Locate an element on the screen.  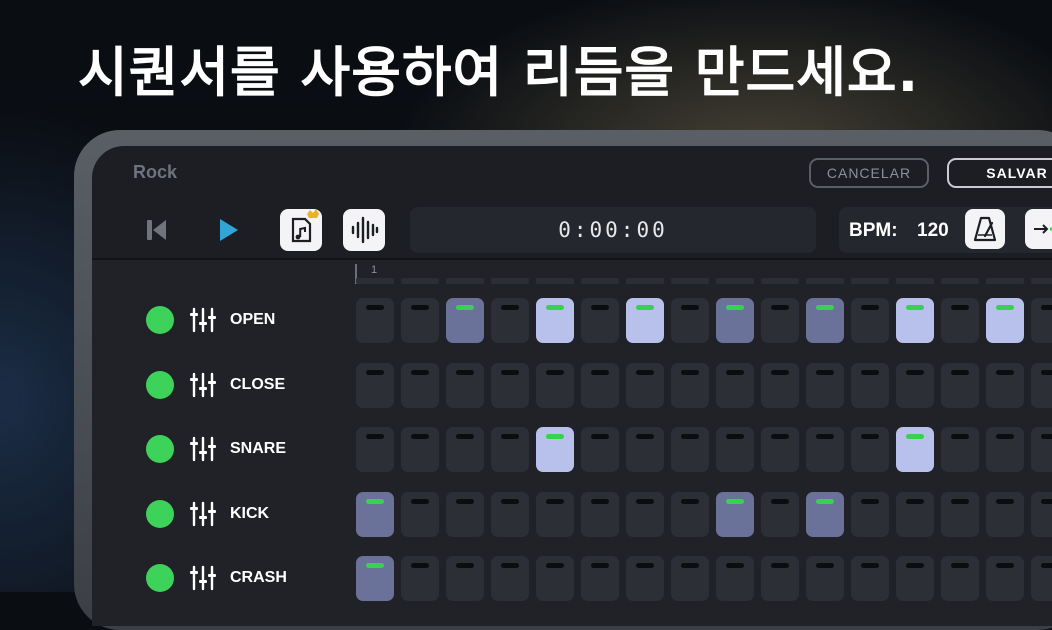
step-indicator is located at coordinates (645, 372).